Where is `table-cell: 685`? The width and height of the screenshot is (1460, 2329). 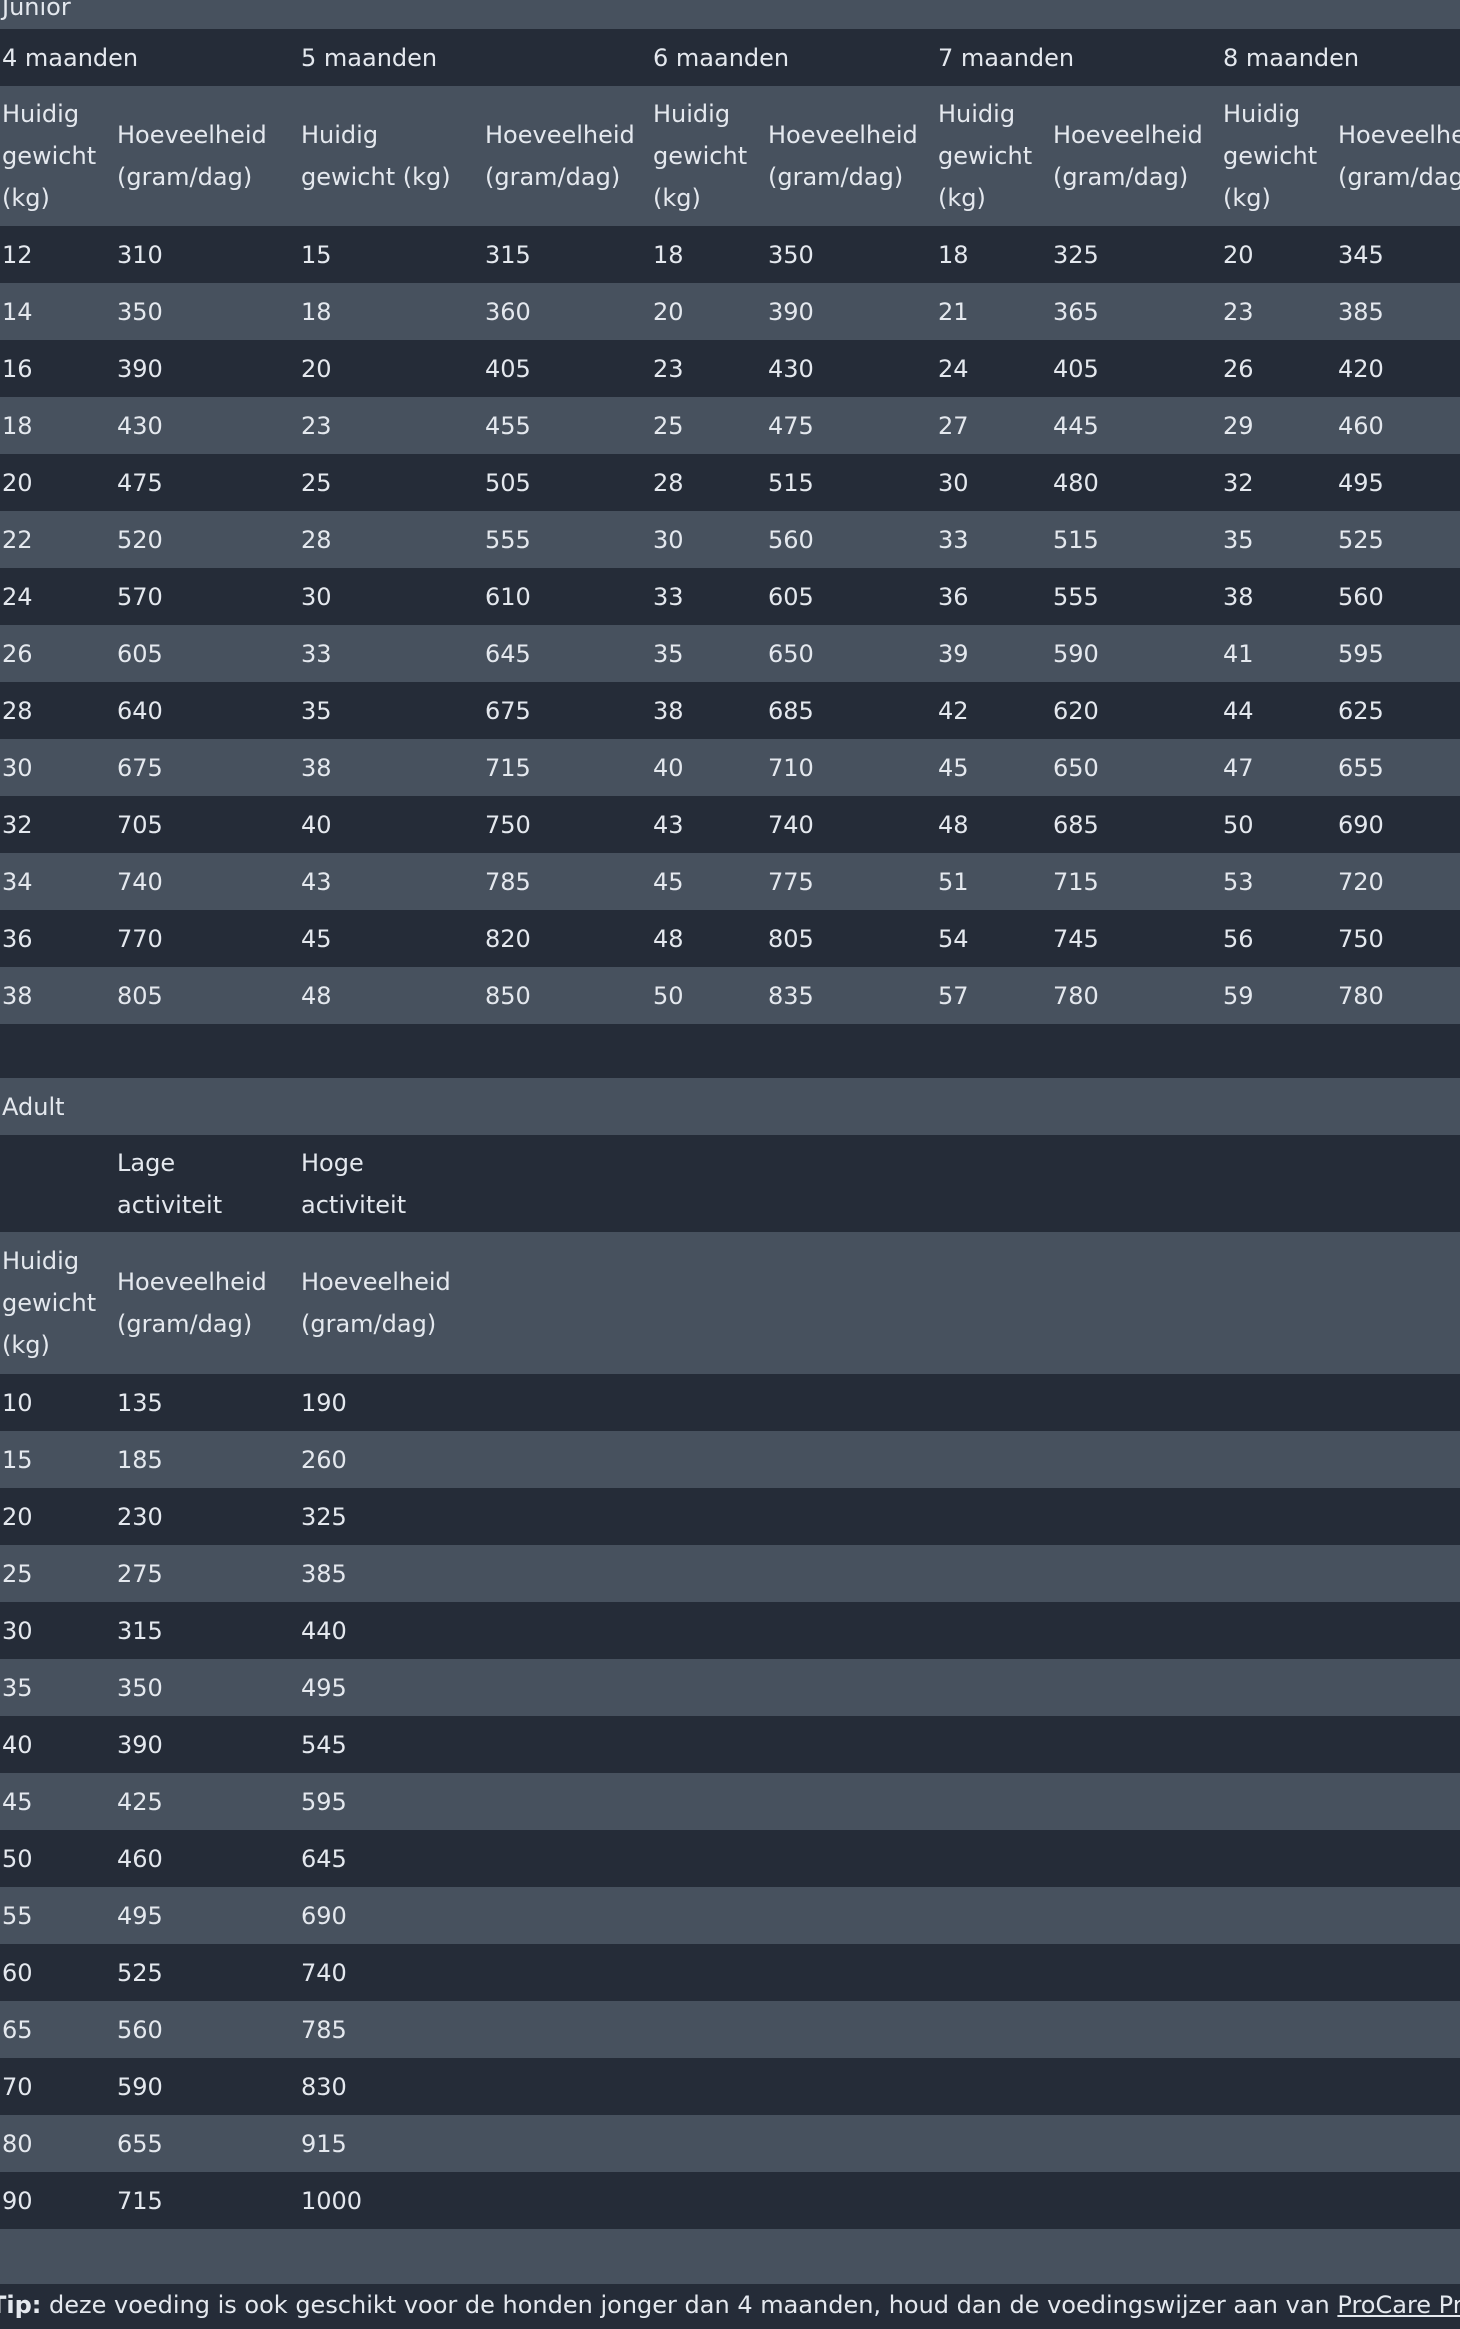
table-cell: 685 is located at coordinates (1076, 824).